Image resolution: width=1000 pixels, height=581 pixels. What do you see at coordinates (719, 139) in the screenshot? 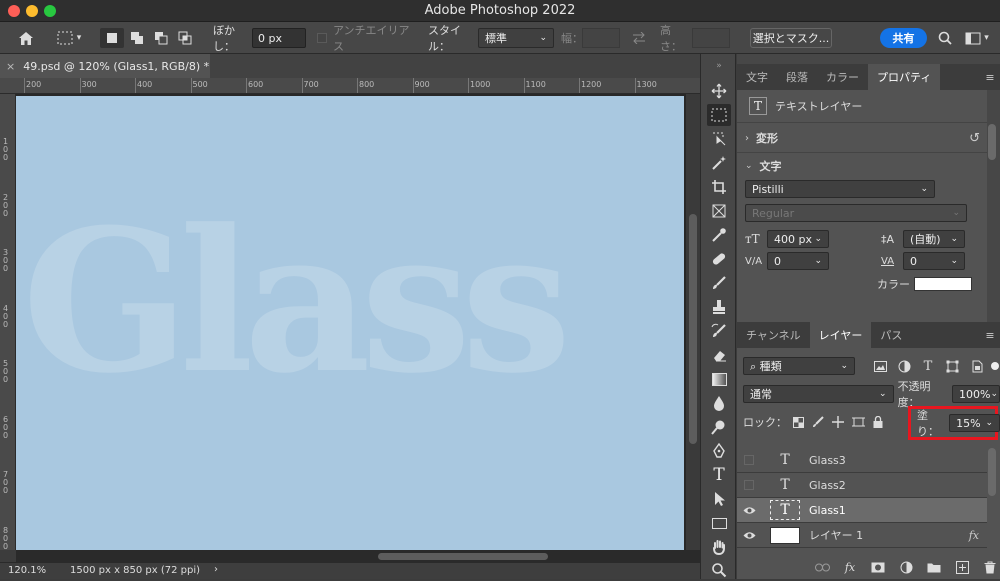
I see `object-selection-tool-icon` at bounding box center [719, 139].